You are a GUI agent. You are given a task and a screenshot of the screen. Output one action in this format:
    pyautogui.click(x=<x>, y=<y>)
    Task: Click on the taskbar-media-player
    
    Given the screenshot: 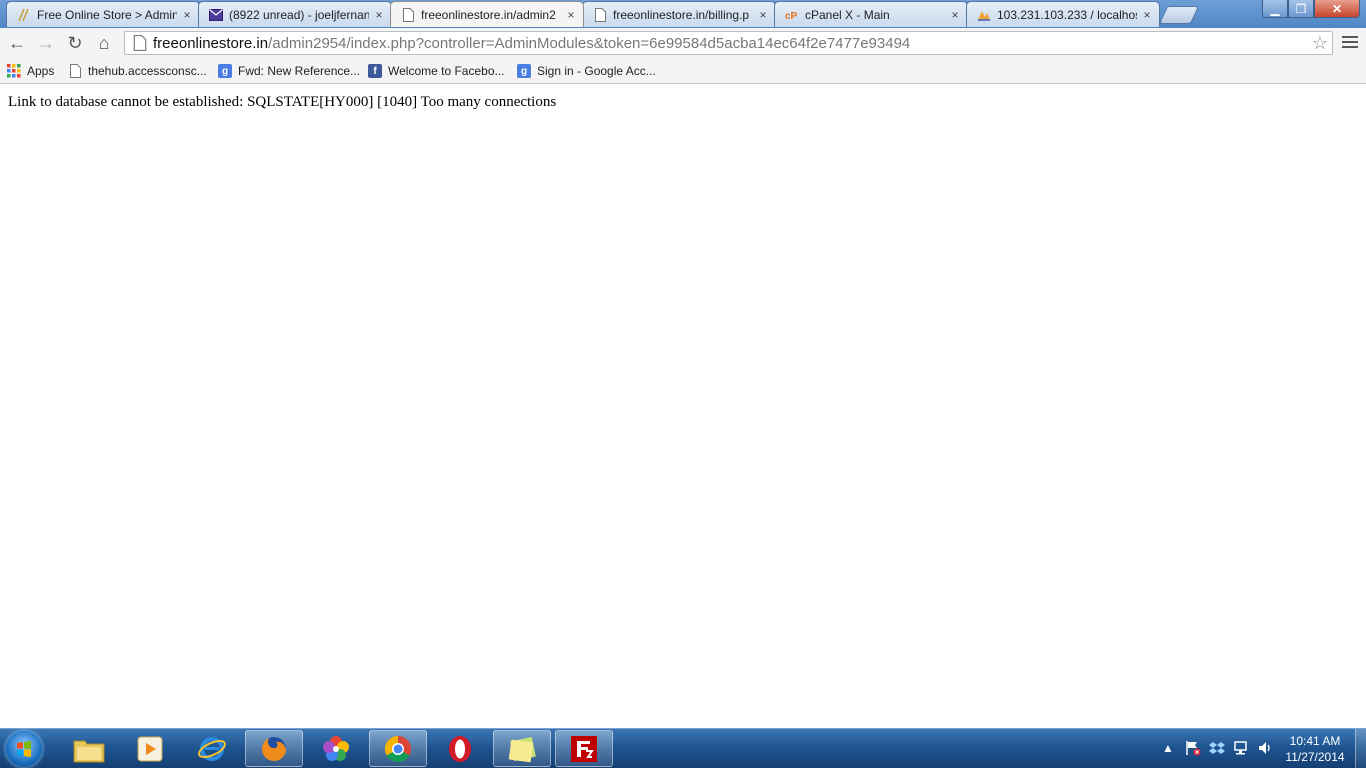 What is the action you would take?
    pyautogui.click(x=150, y=748)
    